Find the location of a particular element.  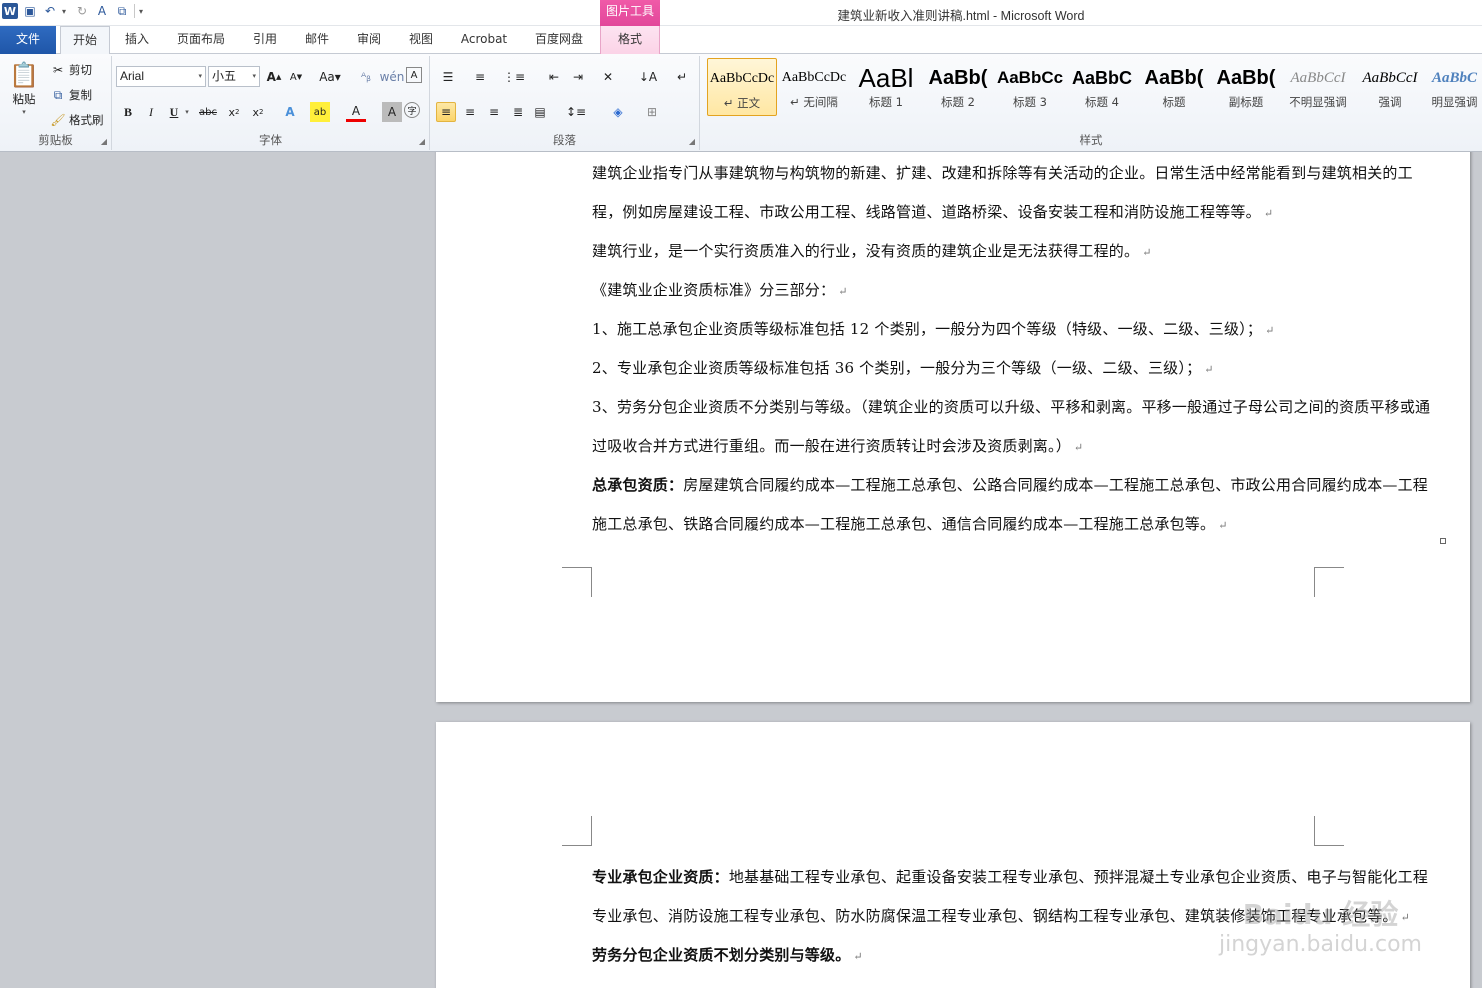

copy-label: 复制 is located at coordinates (80, 95).